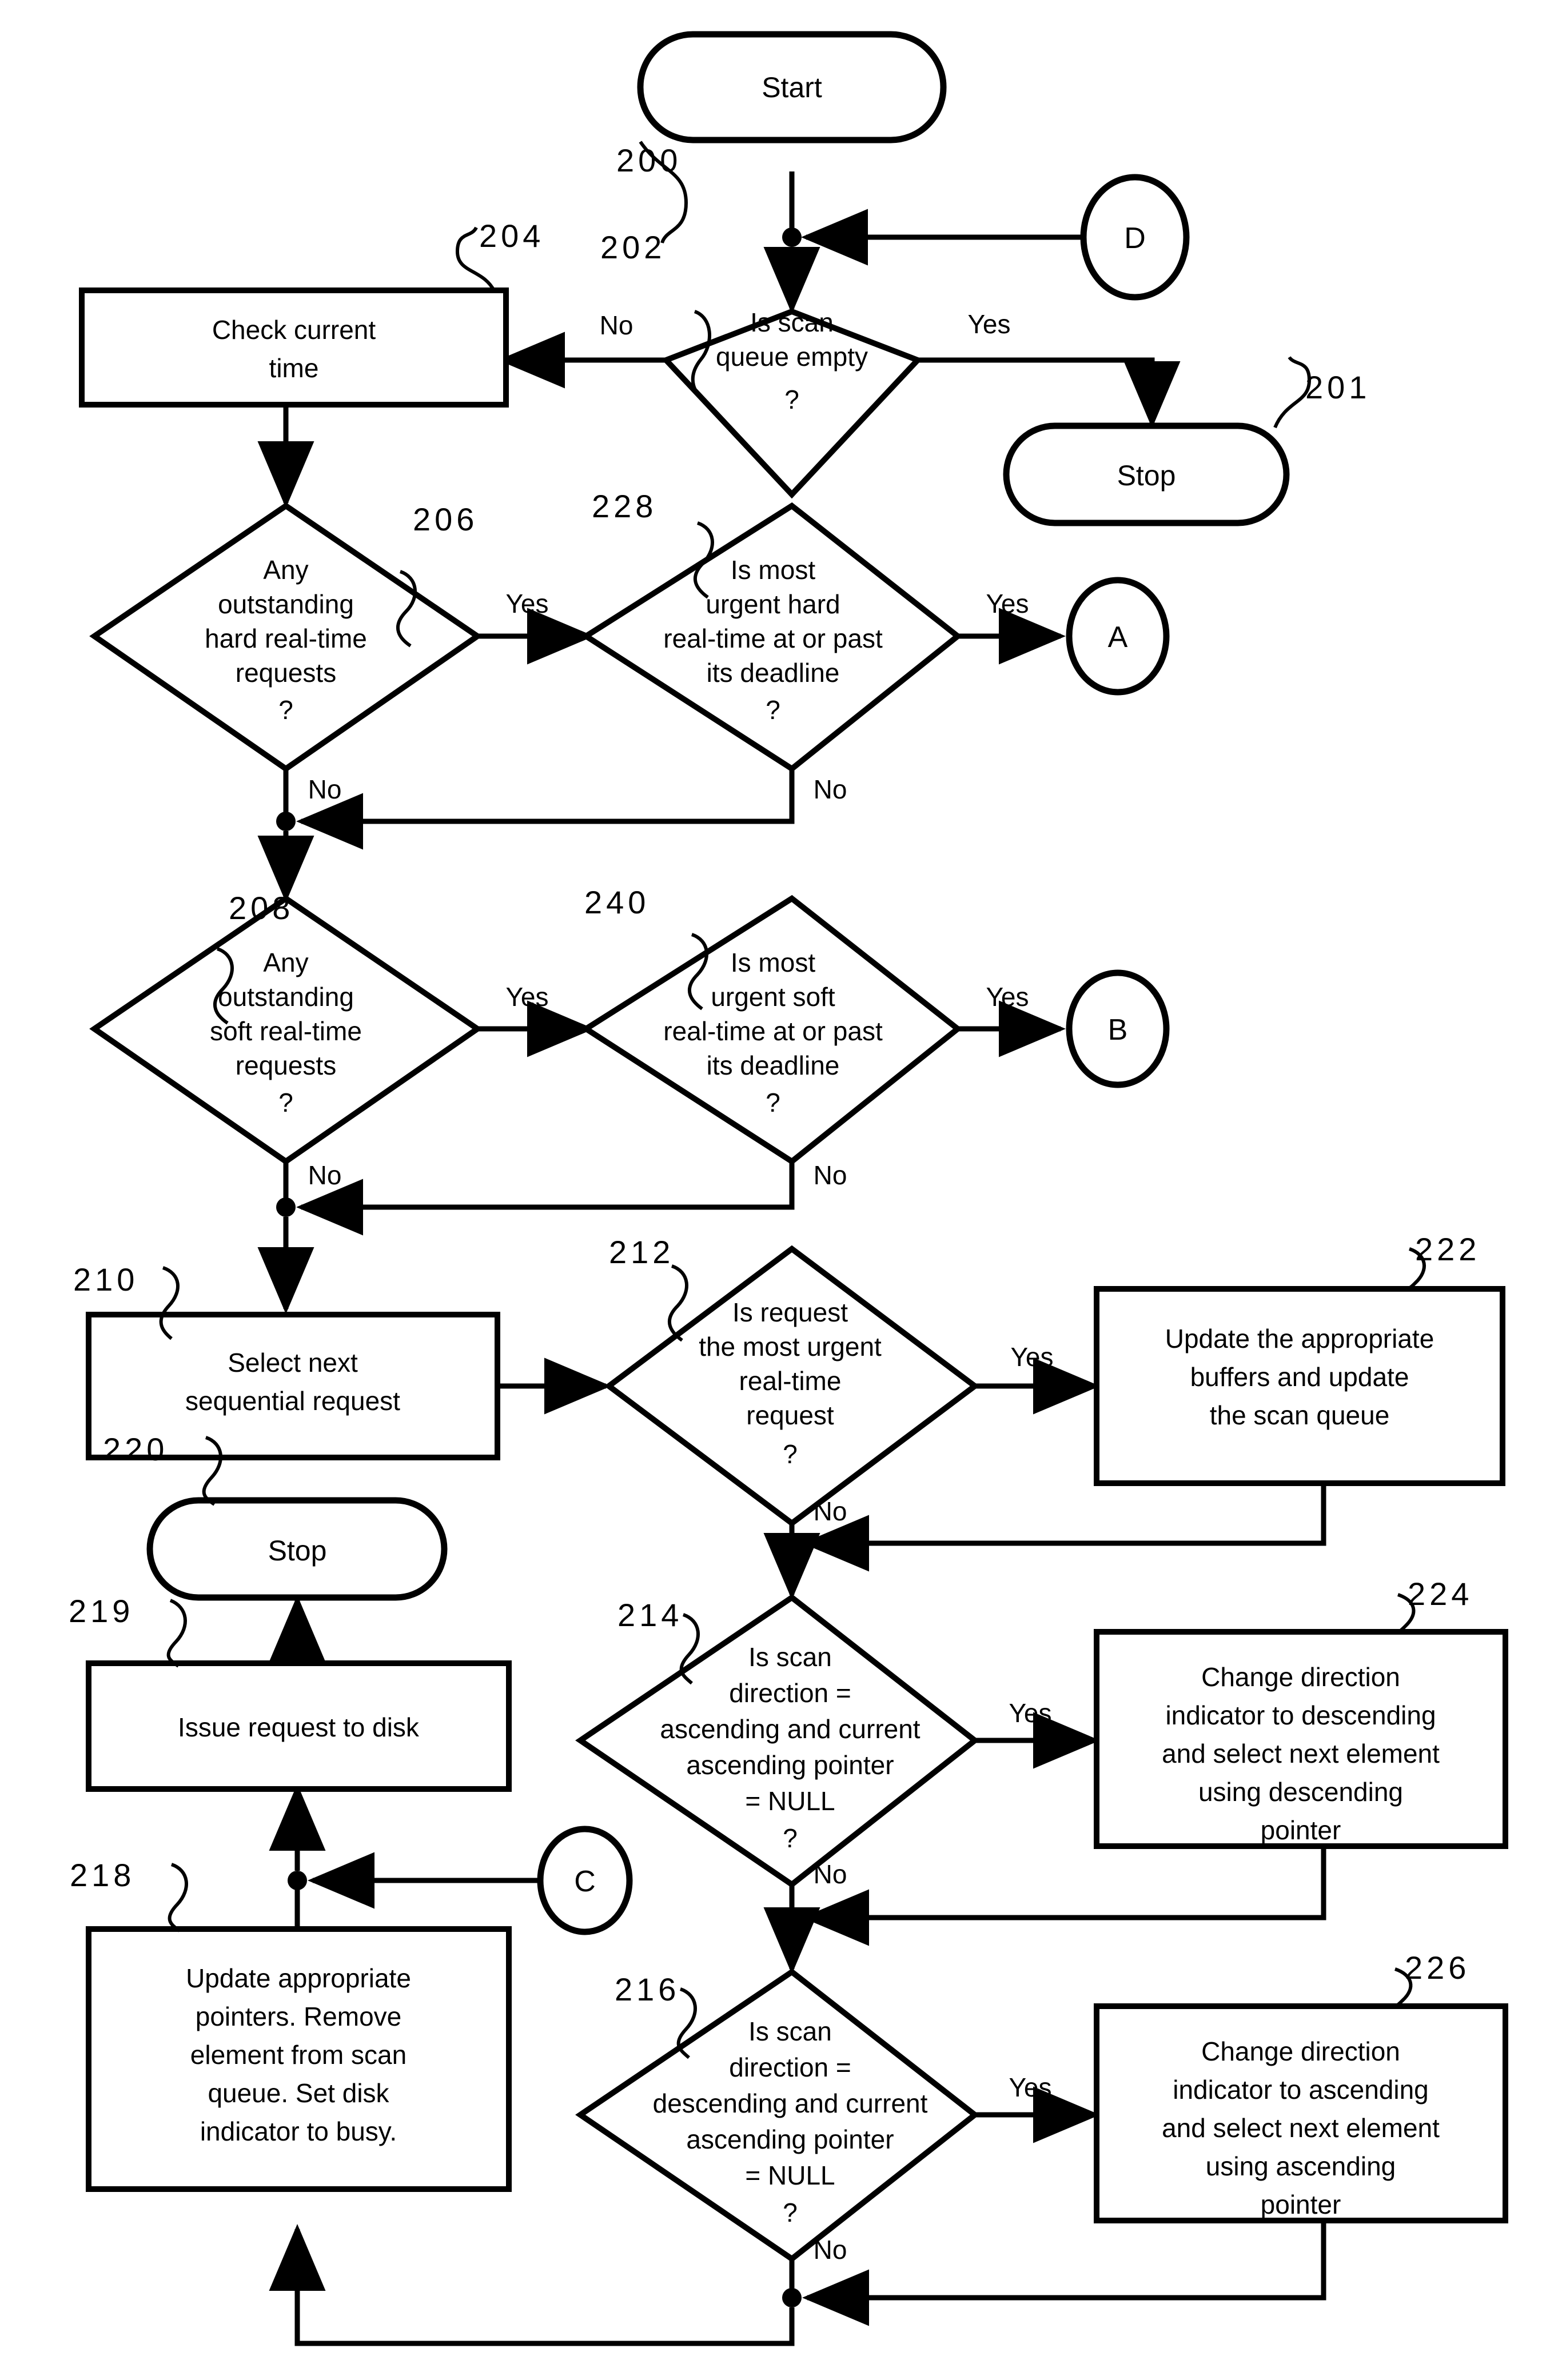 The width and height of the screenshot is (1566, 2380). I want to click on decision-216-line-4: ascending pointer, so click(790, 2139).